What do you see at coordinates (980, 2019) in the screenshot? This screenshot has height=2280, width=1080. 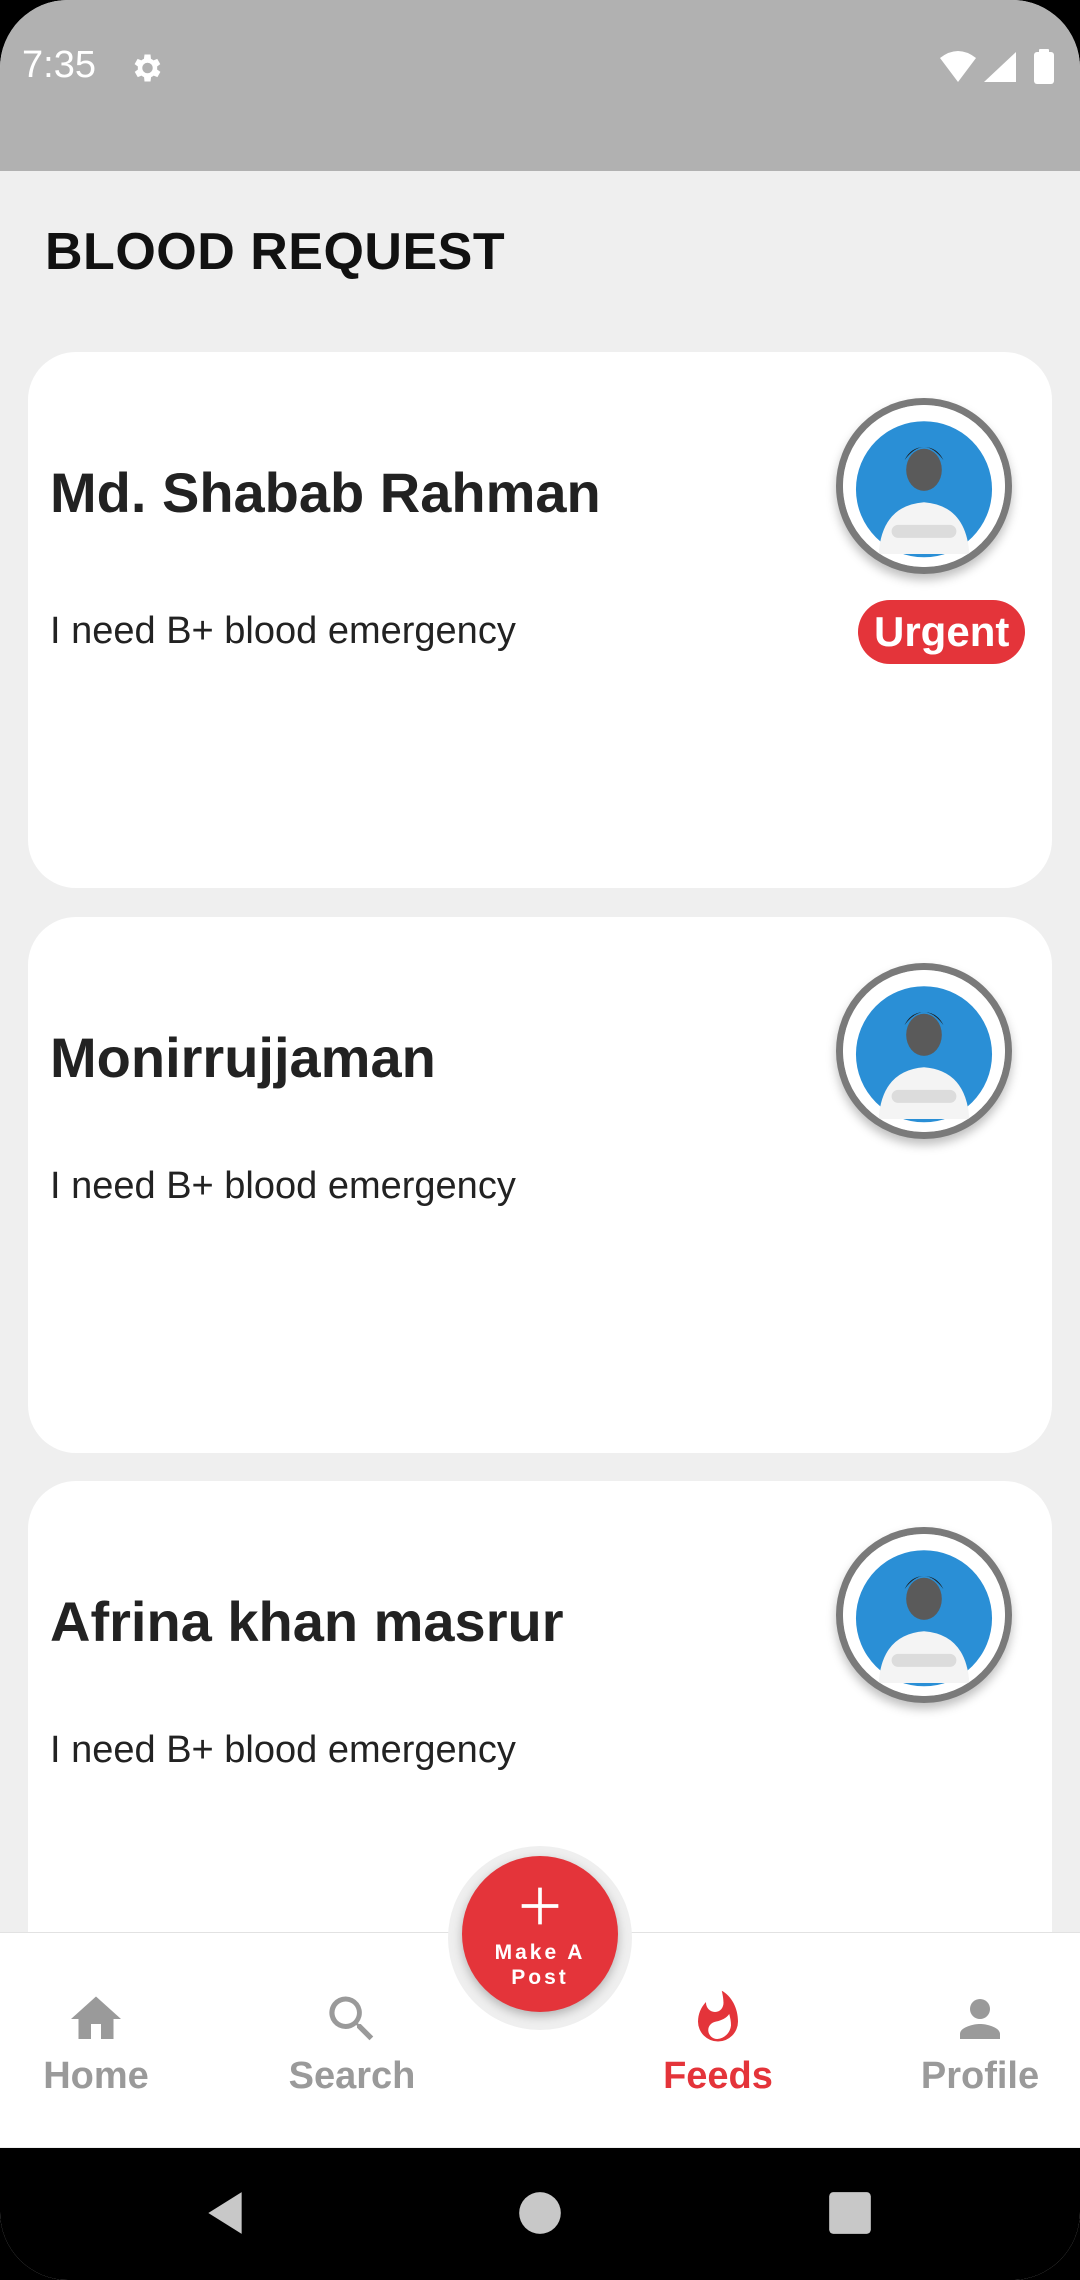 I see `person-icon` at bounding box center [980, 2019].